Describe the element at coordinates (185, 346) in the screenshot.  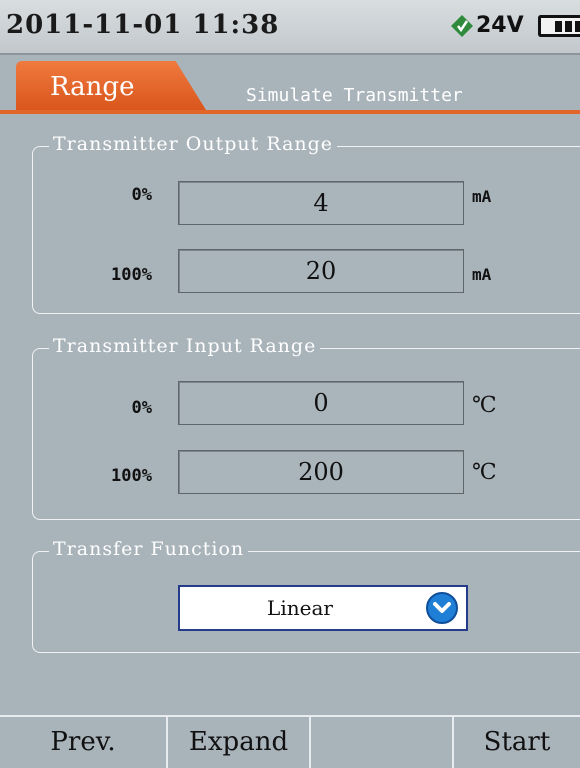
I see `input-range-title: Transmitter Input Range` at that location.